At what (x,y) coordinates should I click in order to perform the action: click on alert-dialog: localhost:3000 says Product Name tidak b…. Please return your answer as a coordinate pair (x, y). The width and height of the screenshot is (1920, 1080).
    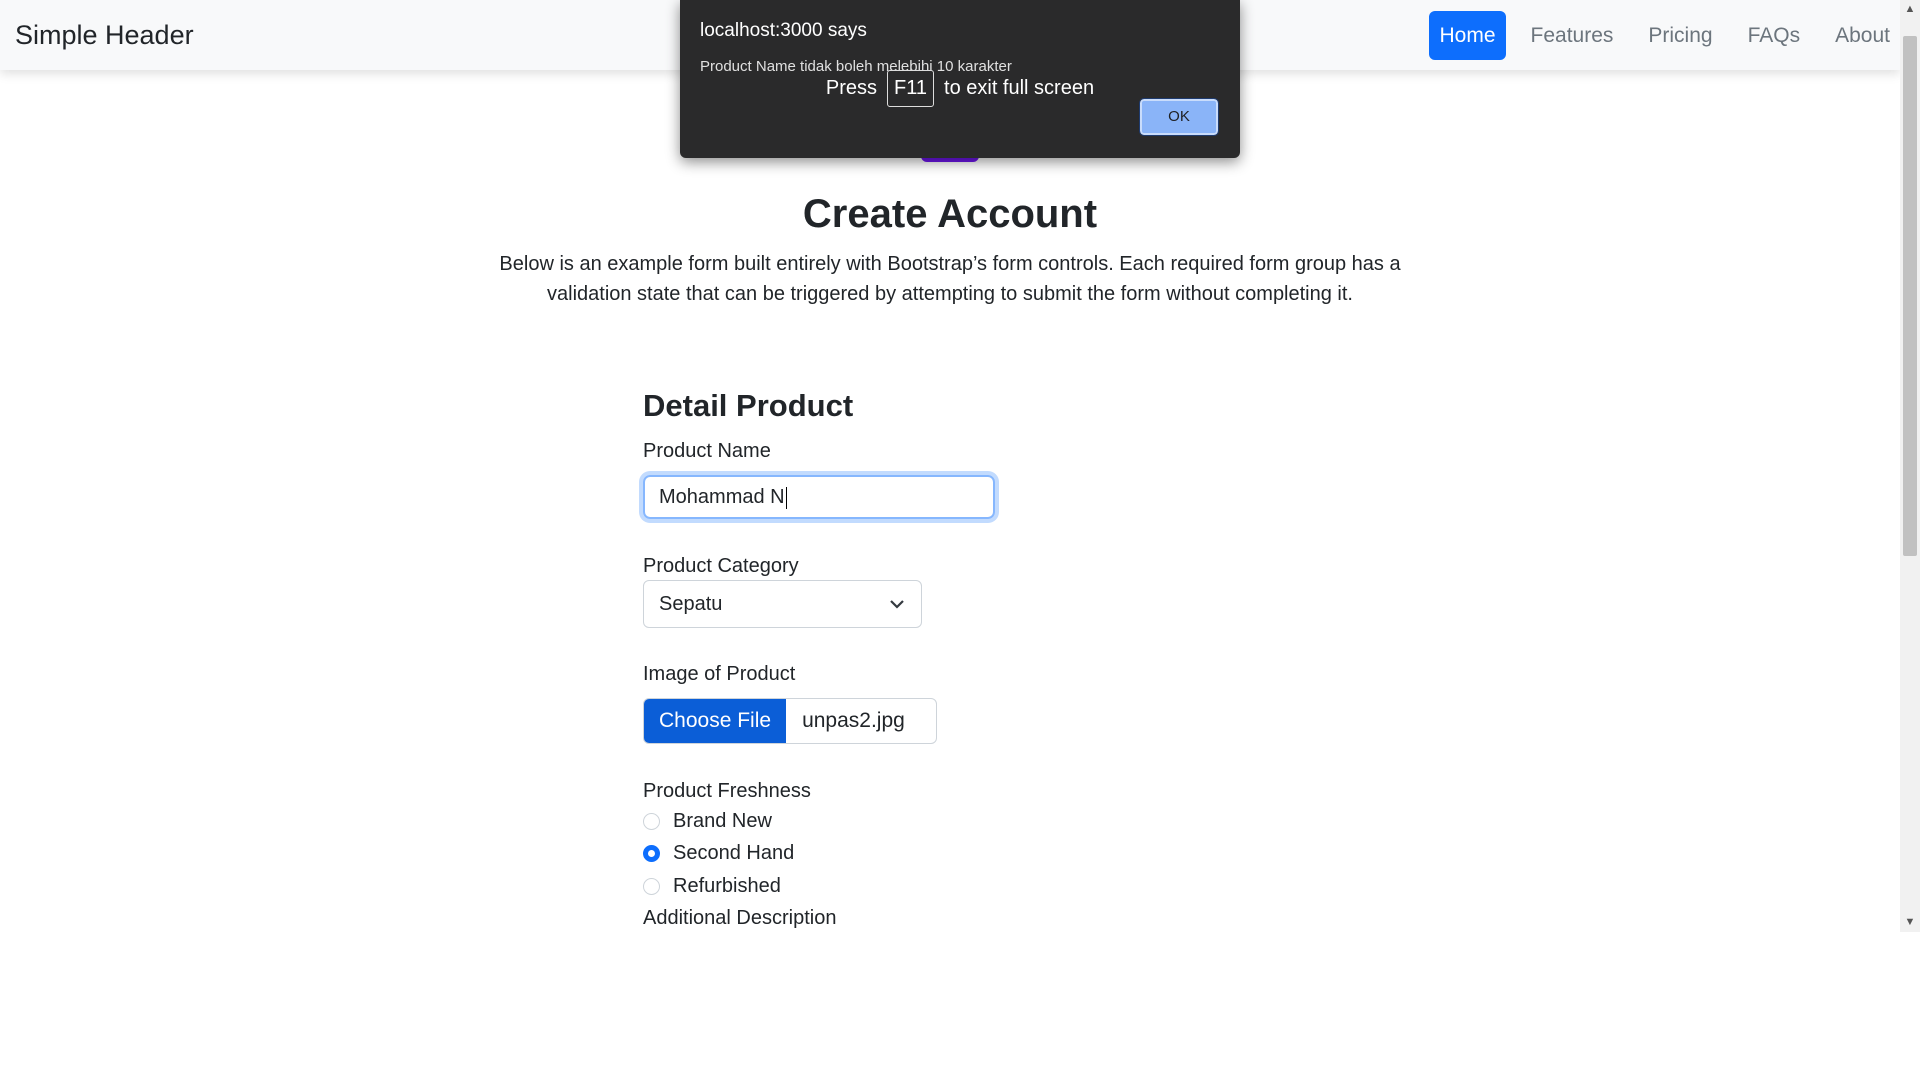
    Looking at the image, I should click on (960, 79).